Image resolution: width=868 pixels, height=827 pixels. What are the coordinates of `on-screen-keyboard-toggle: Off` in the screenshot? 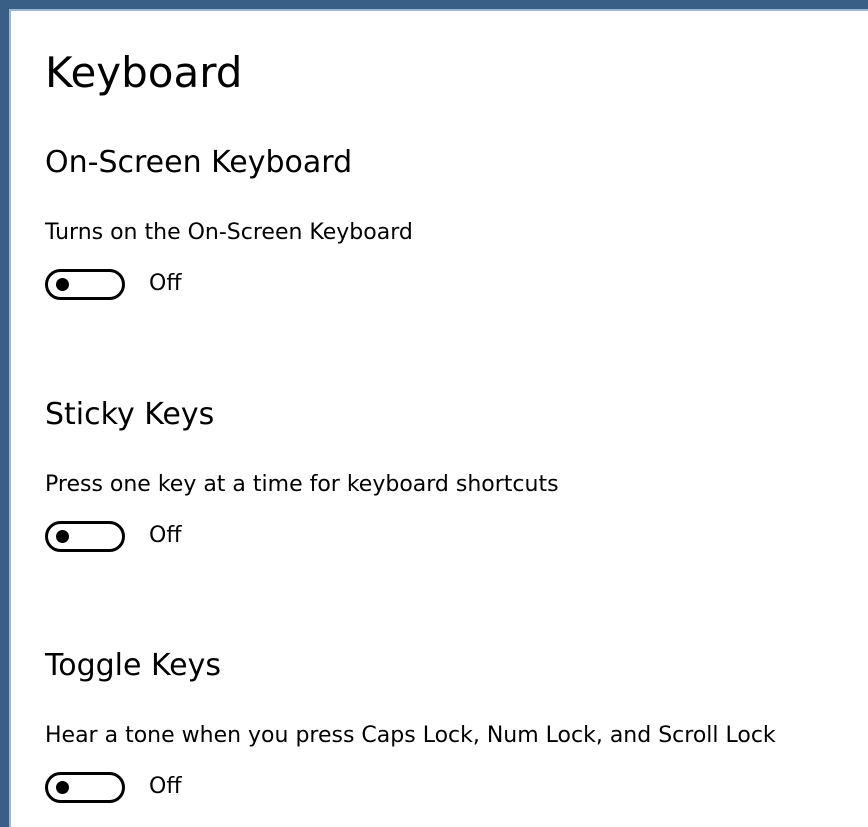 It's located at (195, 284).